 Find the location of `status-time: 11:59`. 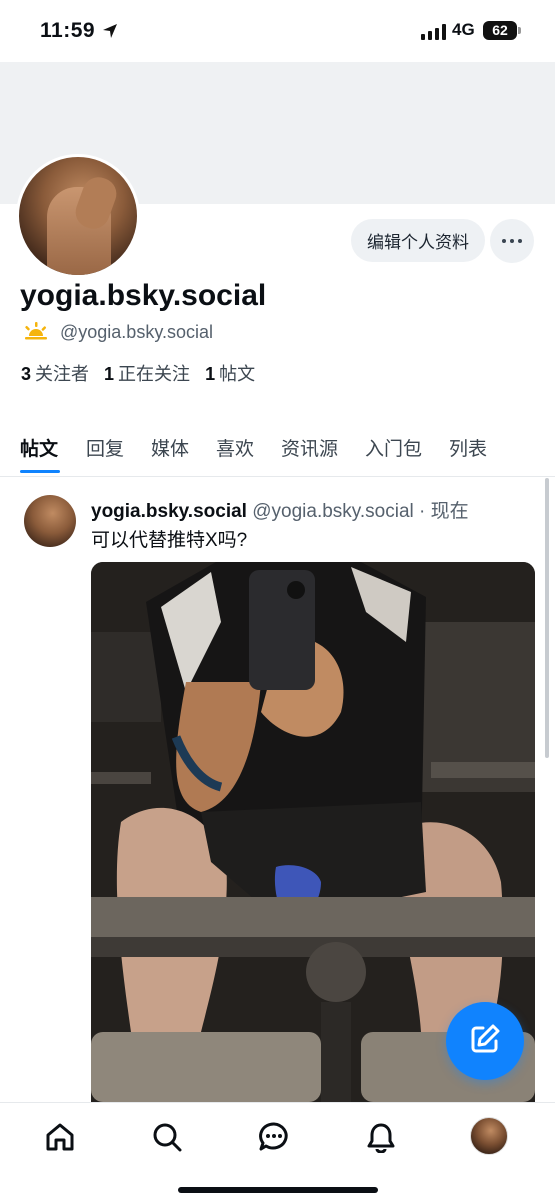

status-time: 11:59 is located at coordinates (68, 30).